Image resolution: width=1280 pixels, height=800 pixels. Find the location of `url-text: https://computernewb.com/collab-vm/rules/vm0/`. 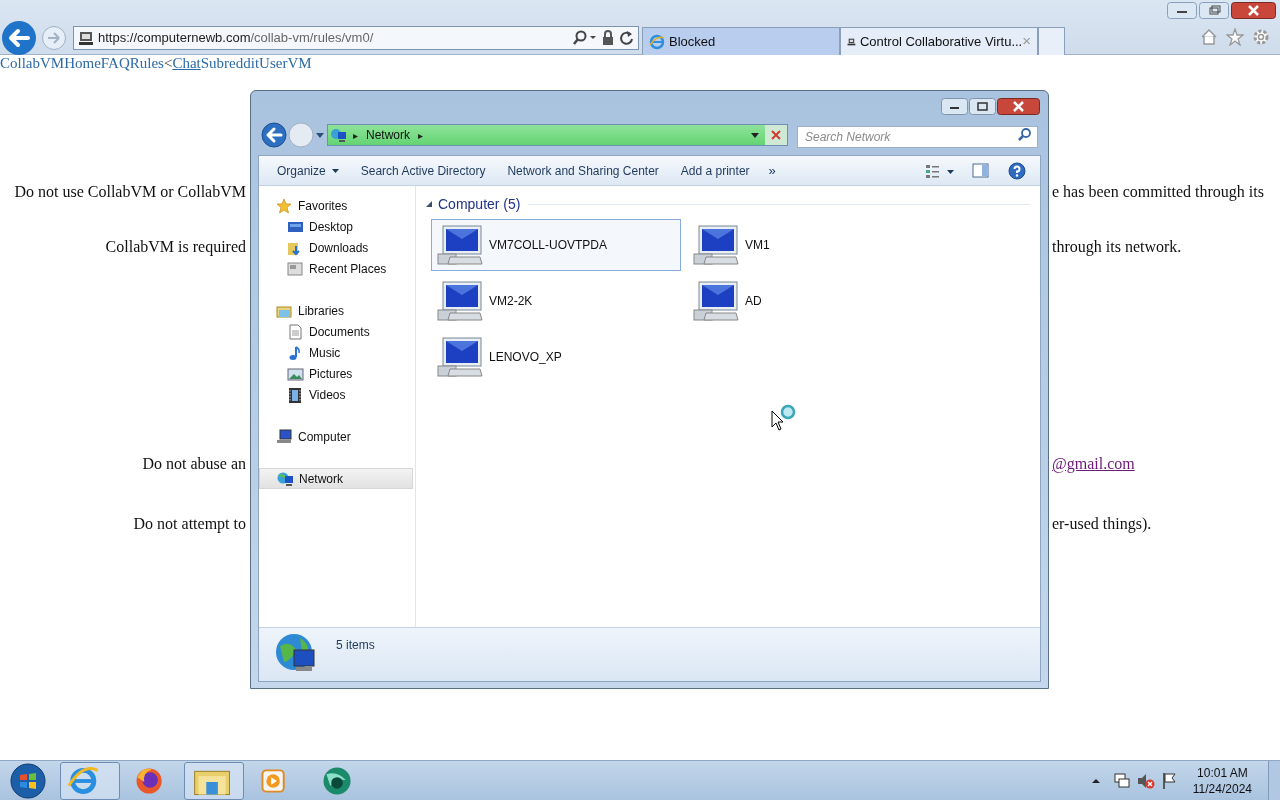

url-text: https://computernewb.com/collab-vm/rules/vm0/ is located at coordinates (236, 38).